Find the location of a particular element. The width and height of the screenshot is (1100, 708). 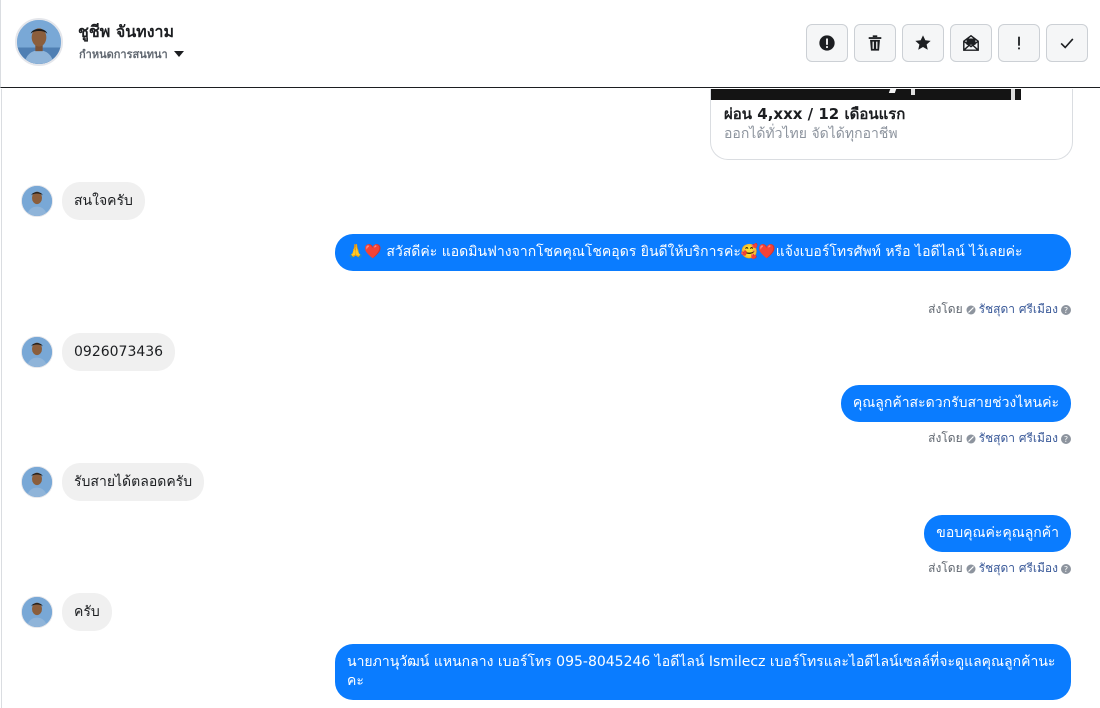

assign-conversation-dropdown: กำหนดการสนทนา is located at coordinates (131, 54).